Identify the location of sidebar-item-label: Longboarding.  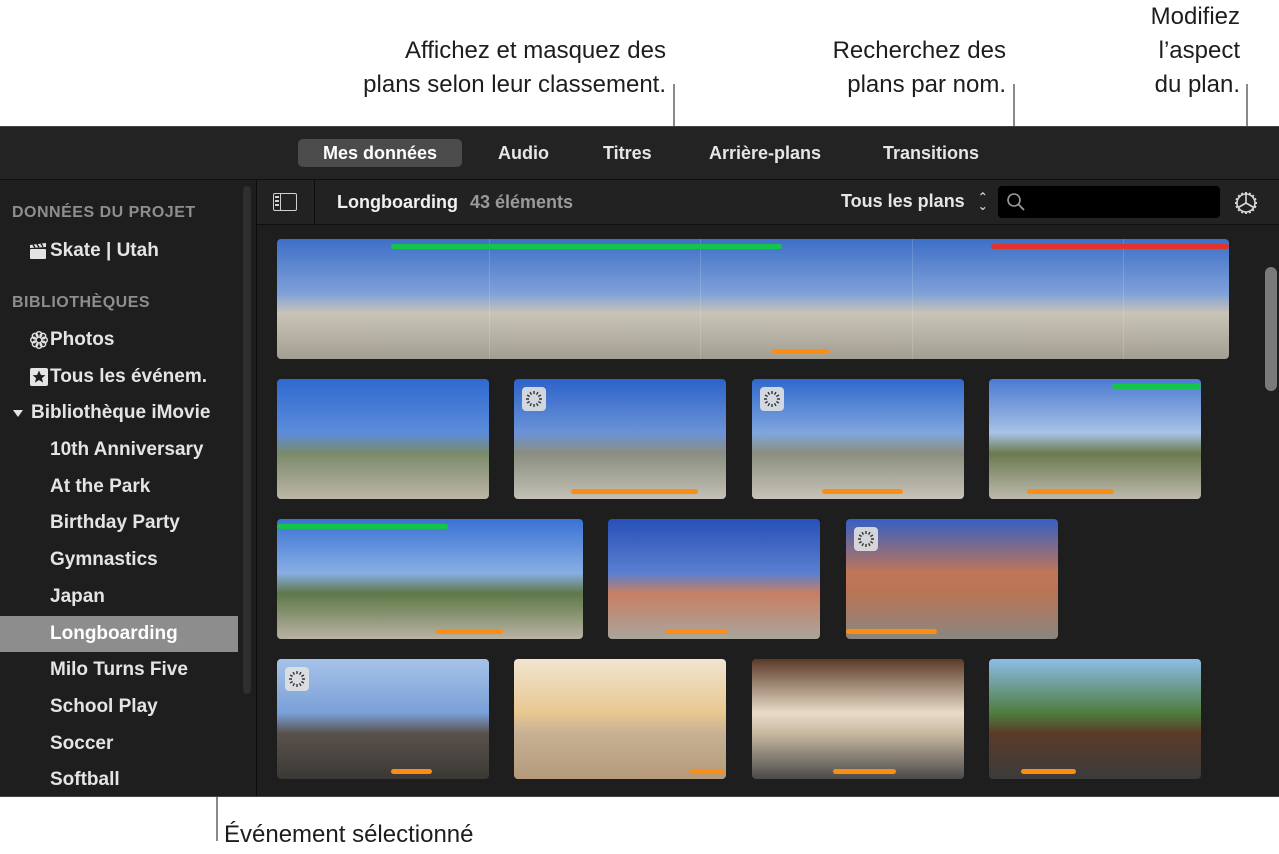
(114, 633).